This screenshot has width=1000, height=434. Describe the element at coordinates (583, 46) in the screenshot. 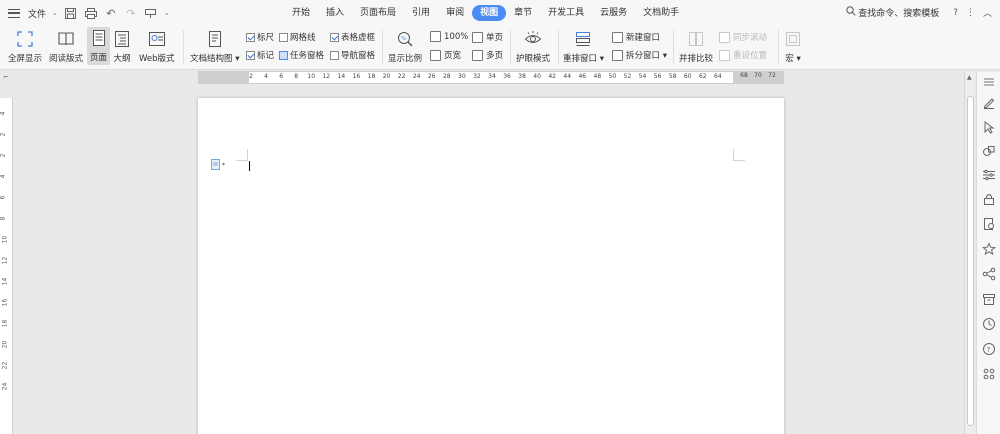

I see `rearrange-windows-button: 重排窗口 ▾` at that location.